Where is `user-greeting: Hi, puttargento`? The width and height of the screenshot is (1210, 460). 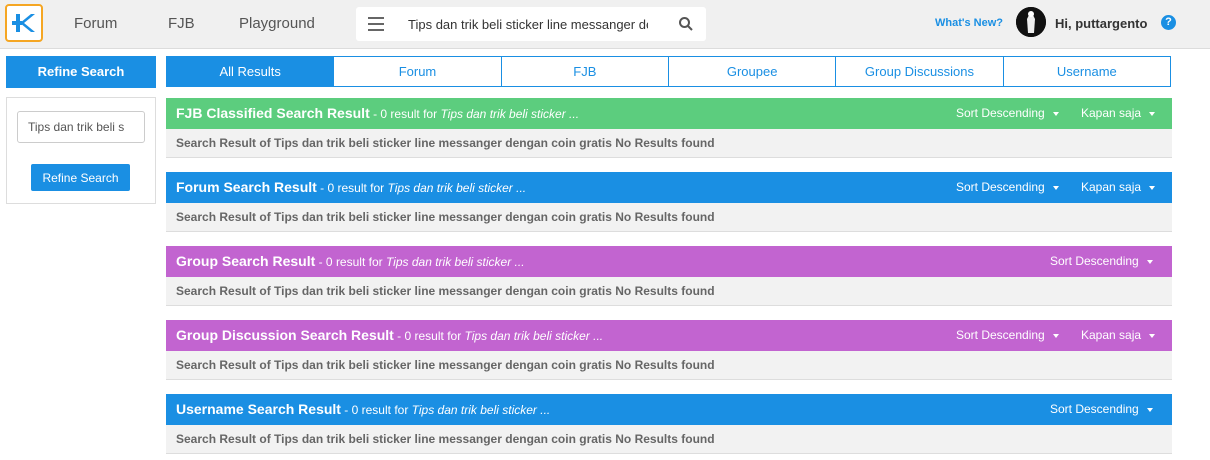 user-greeting: Hi, puttargento is located at coordinates (1101, 23).